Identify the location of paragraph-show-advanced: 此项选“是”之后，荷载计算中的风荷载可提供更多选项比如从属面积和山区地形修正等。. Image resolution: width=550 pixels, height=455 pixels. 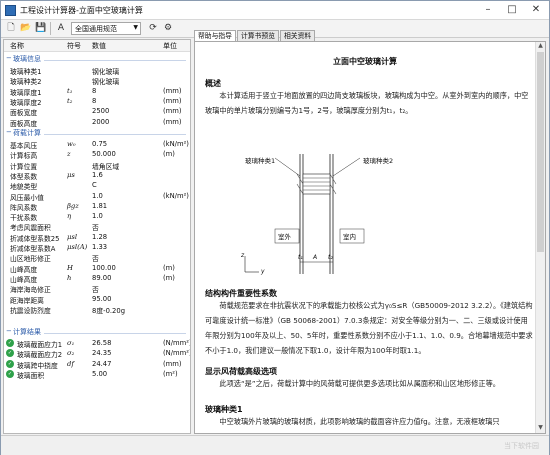
(359, 383).